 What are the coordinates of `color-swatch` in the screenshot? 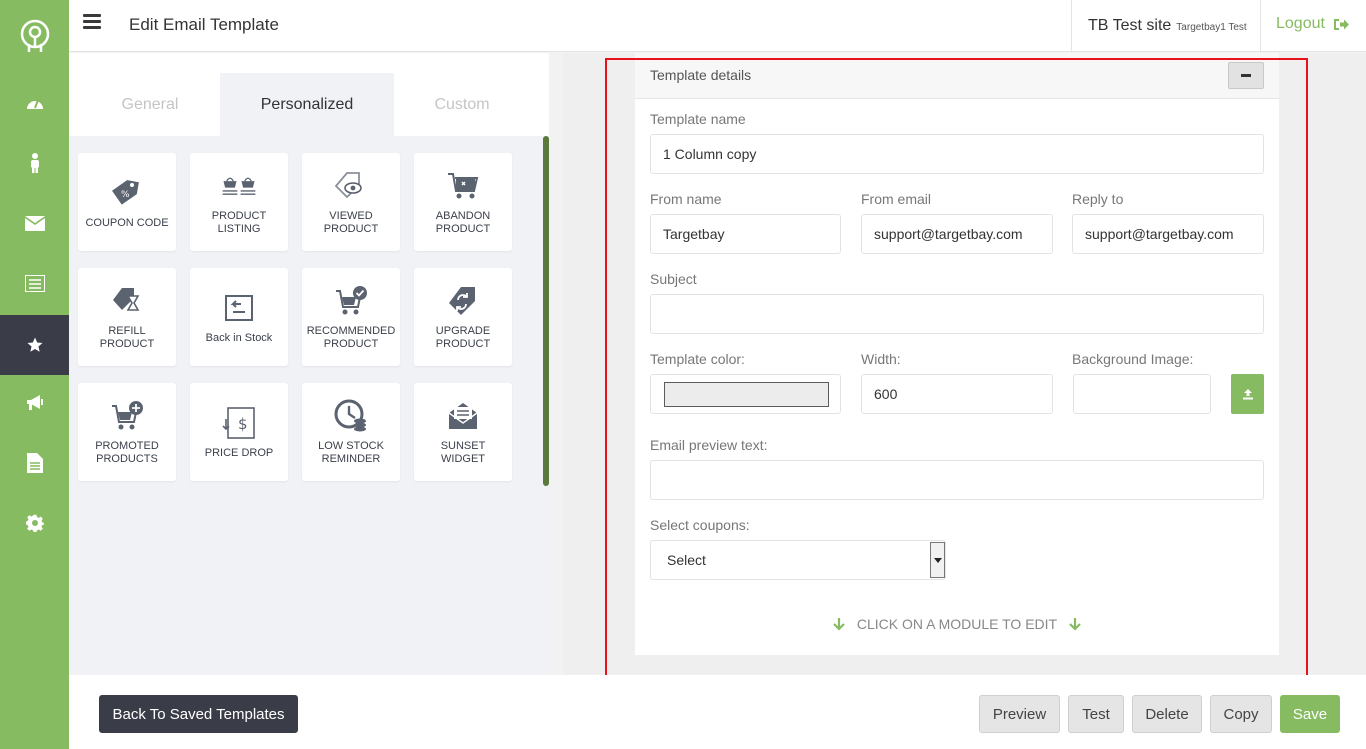 It's located at (746, 394).